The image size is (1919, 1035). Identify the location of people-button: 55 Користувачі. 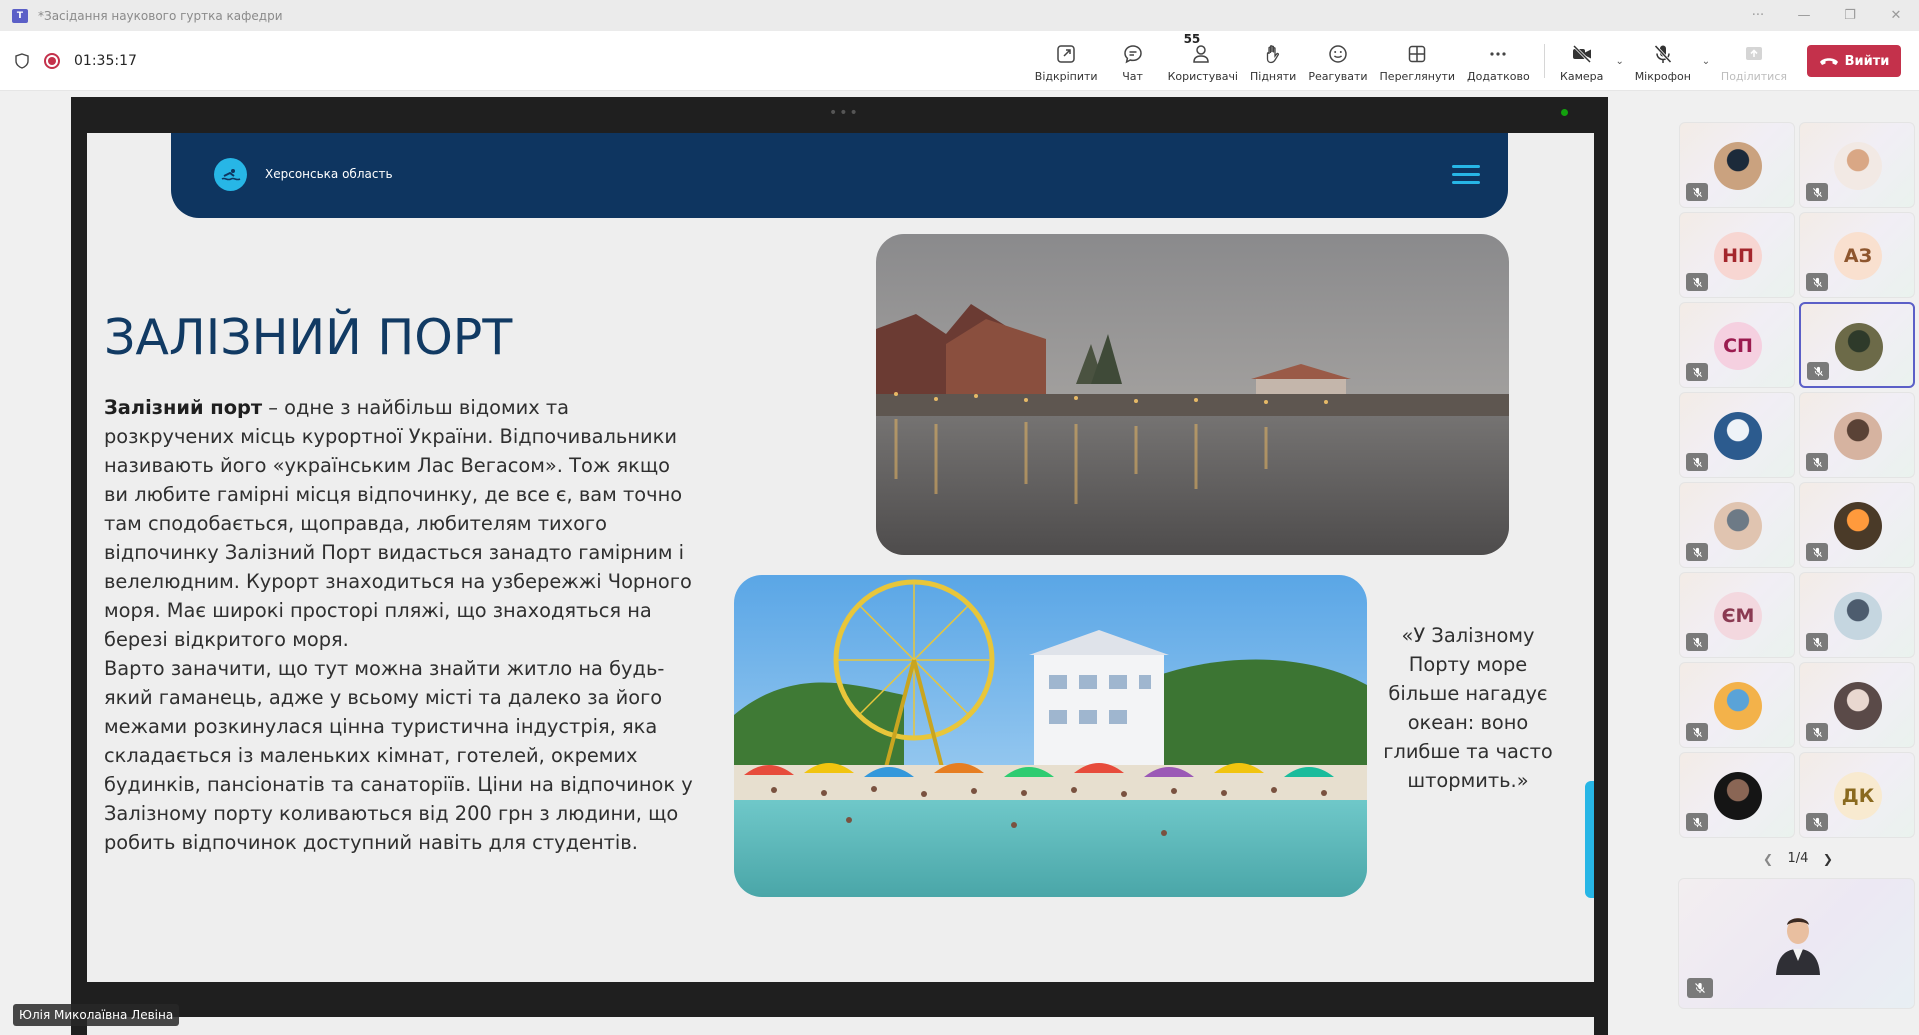
(1203, 61).